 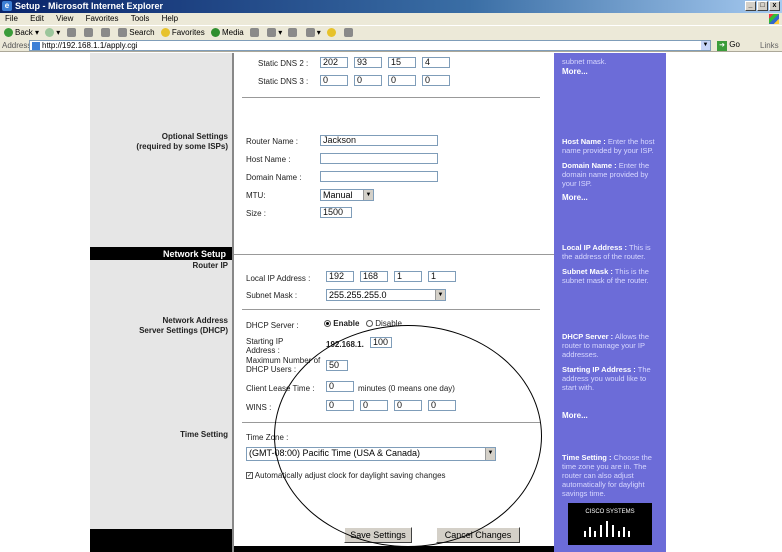 I want to click on auto-dst-checkbox: ✓, so click(x=249, y=476).